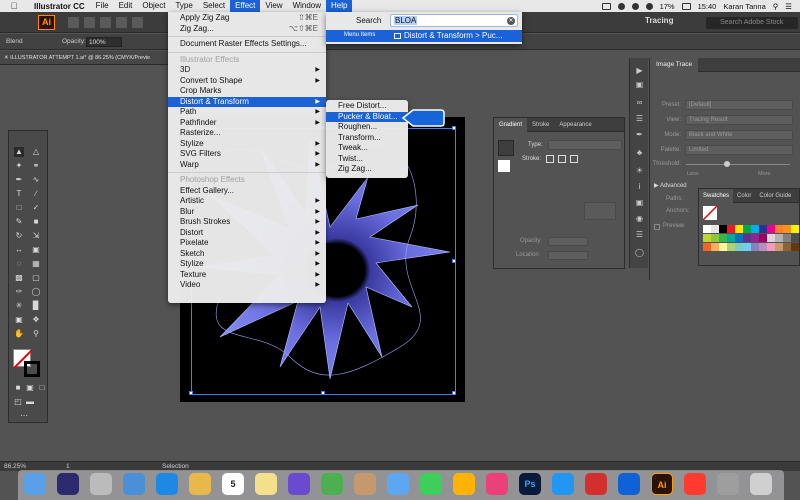  I want to click on user-name: Karan Tanna, so click(744, 6).